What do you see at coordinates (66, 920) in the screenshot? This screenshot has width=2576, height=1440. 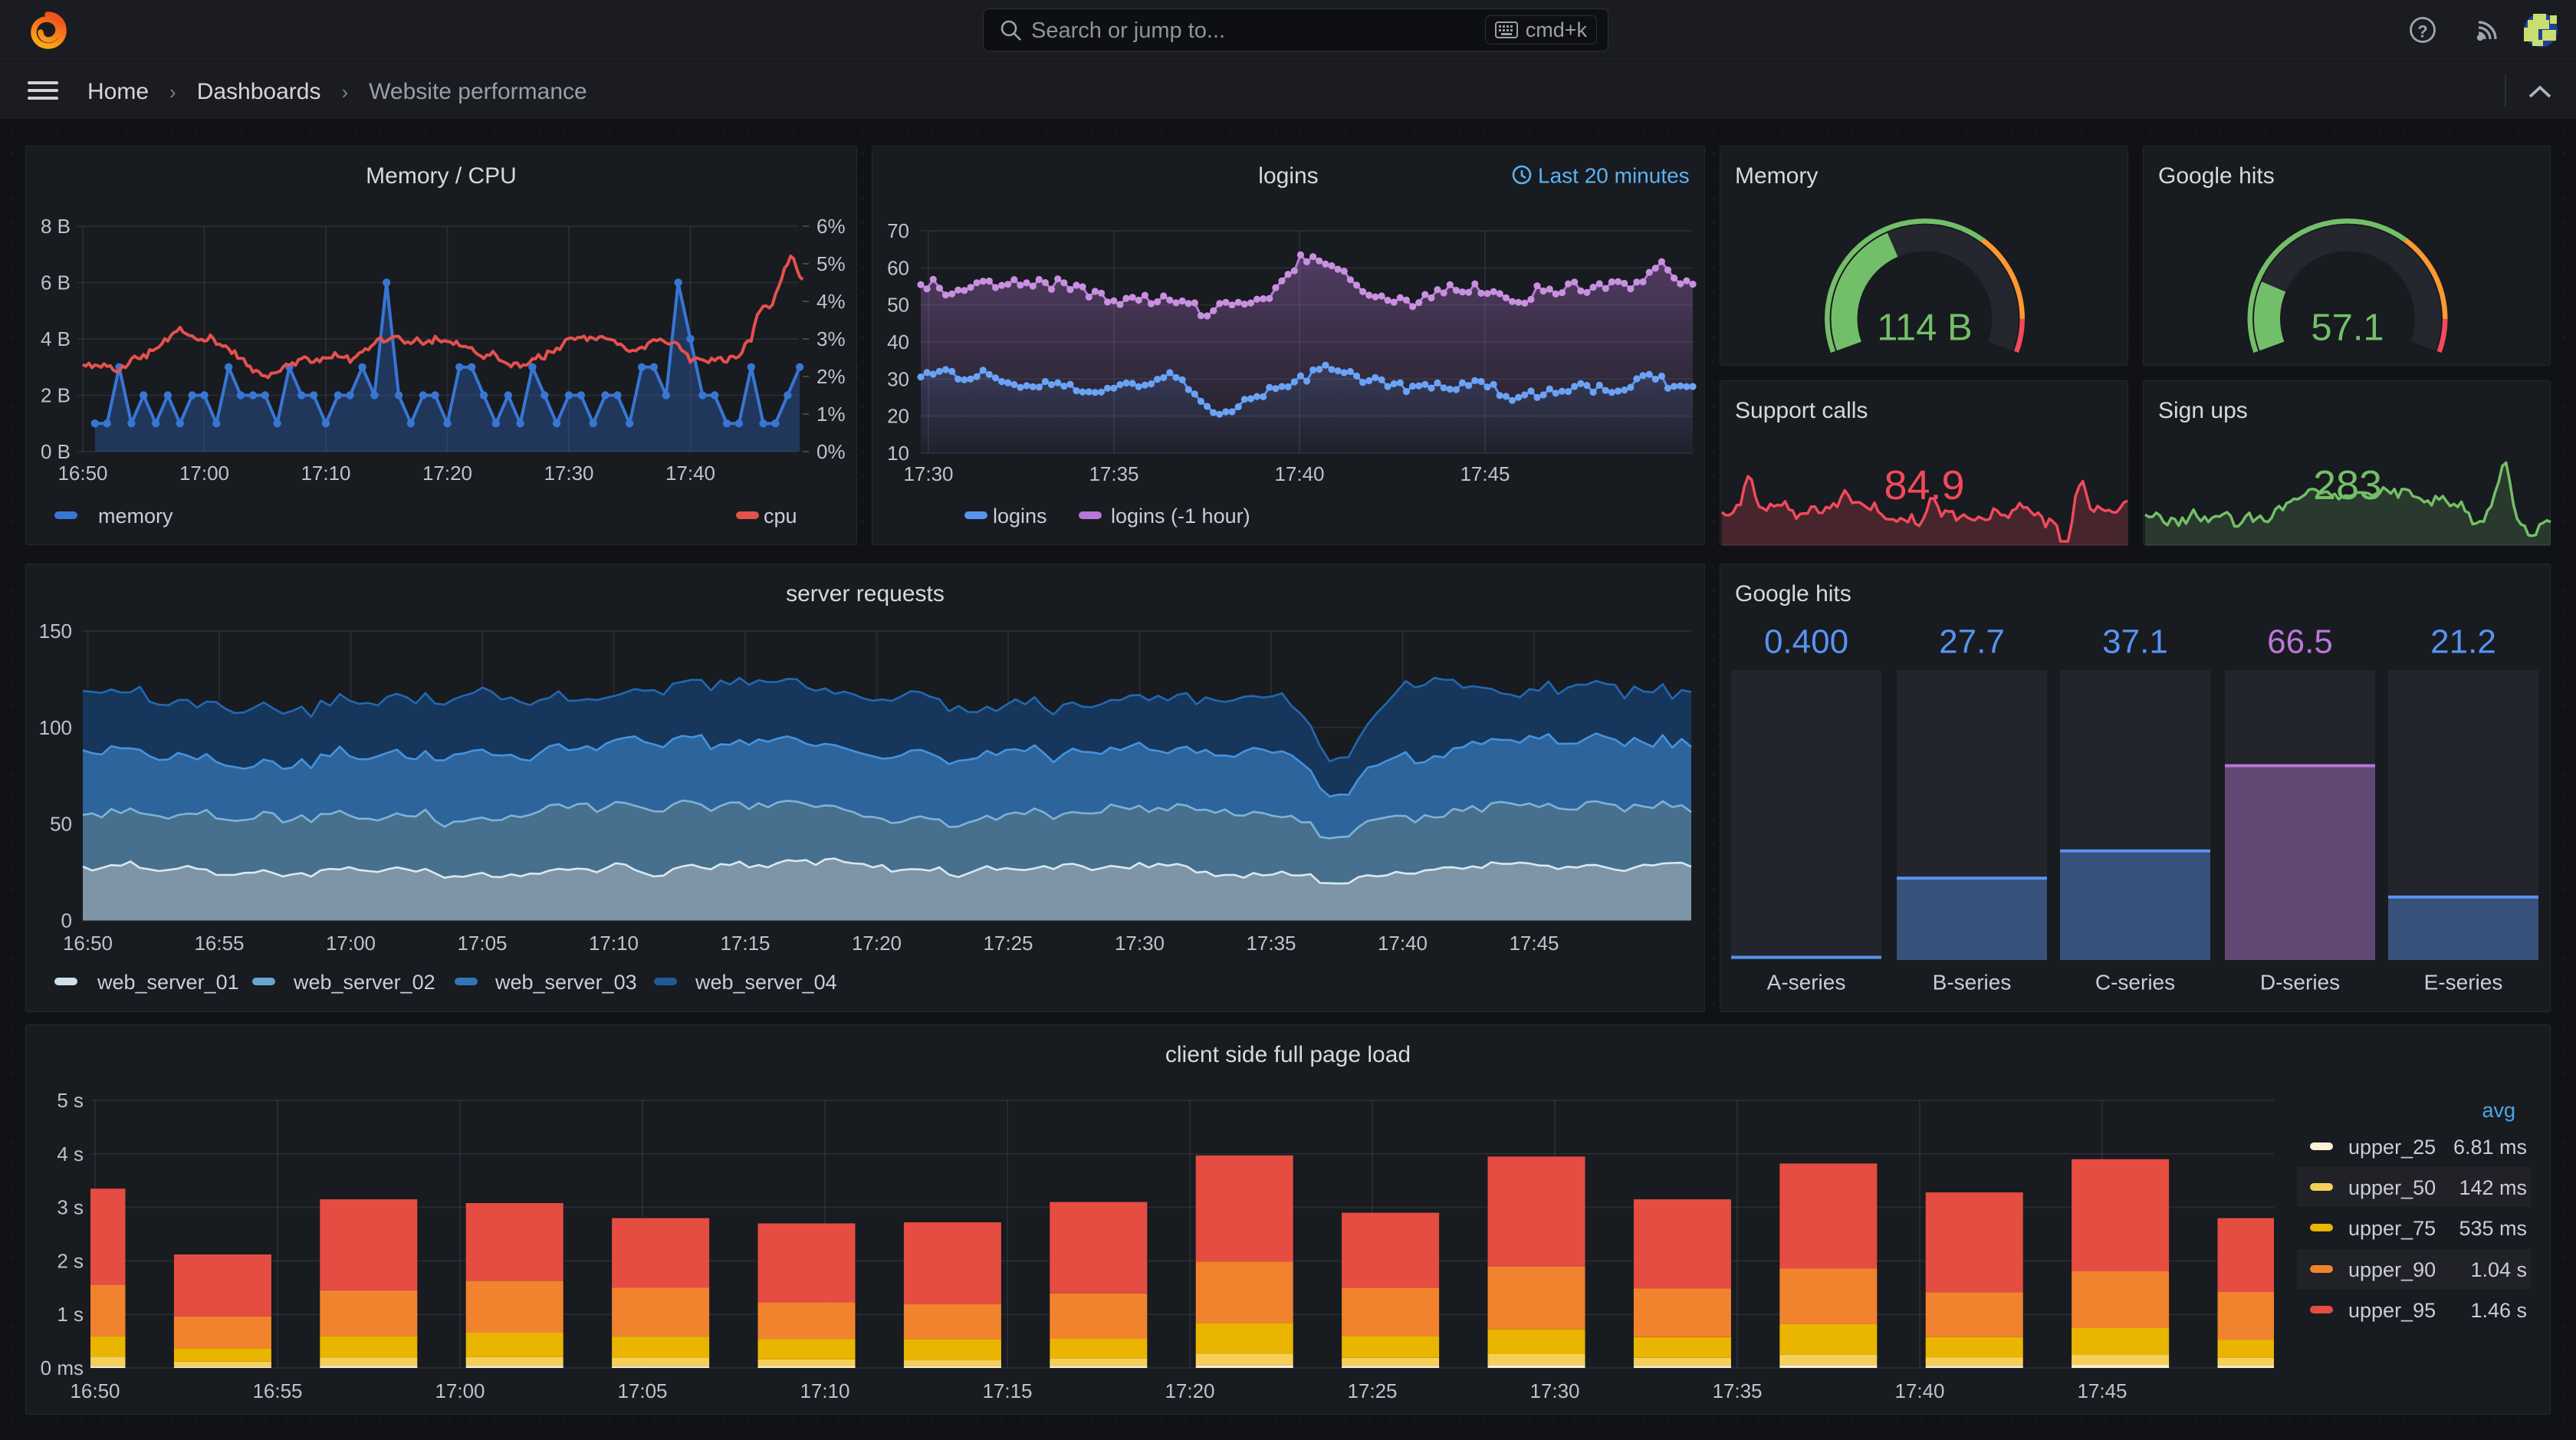 I see `svg-text: 0` at bounding box center [66, 920].